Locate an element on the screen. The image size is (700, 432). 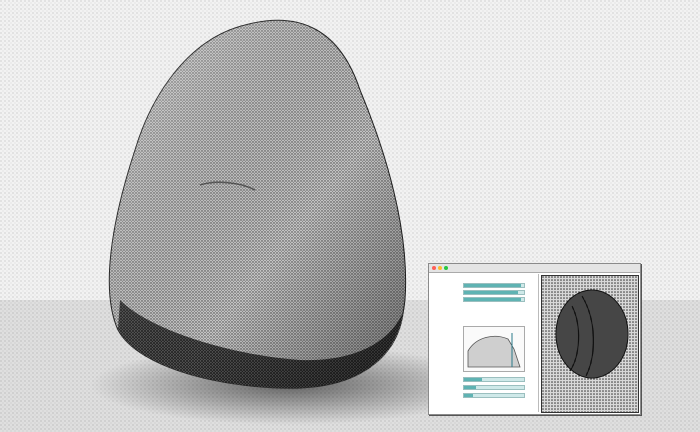
slider-4-row is located at coordinates (483, 379).